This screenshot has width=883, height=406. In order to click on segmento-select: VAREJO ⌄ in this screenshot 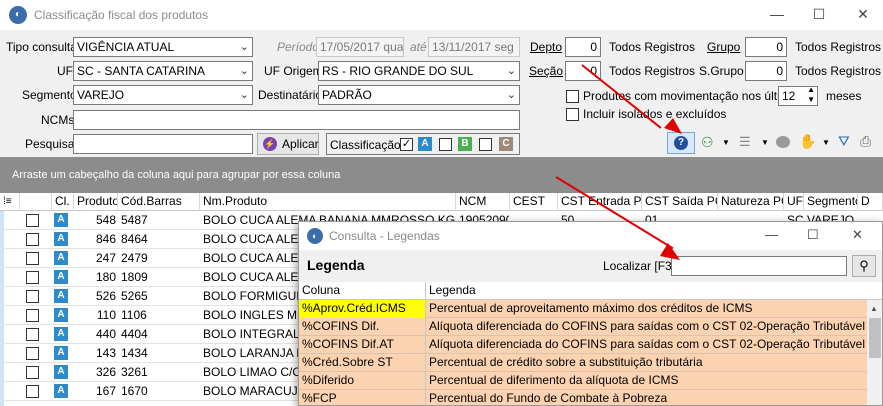, I will do `click(163, 95)`.